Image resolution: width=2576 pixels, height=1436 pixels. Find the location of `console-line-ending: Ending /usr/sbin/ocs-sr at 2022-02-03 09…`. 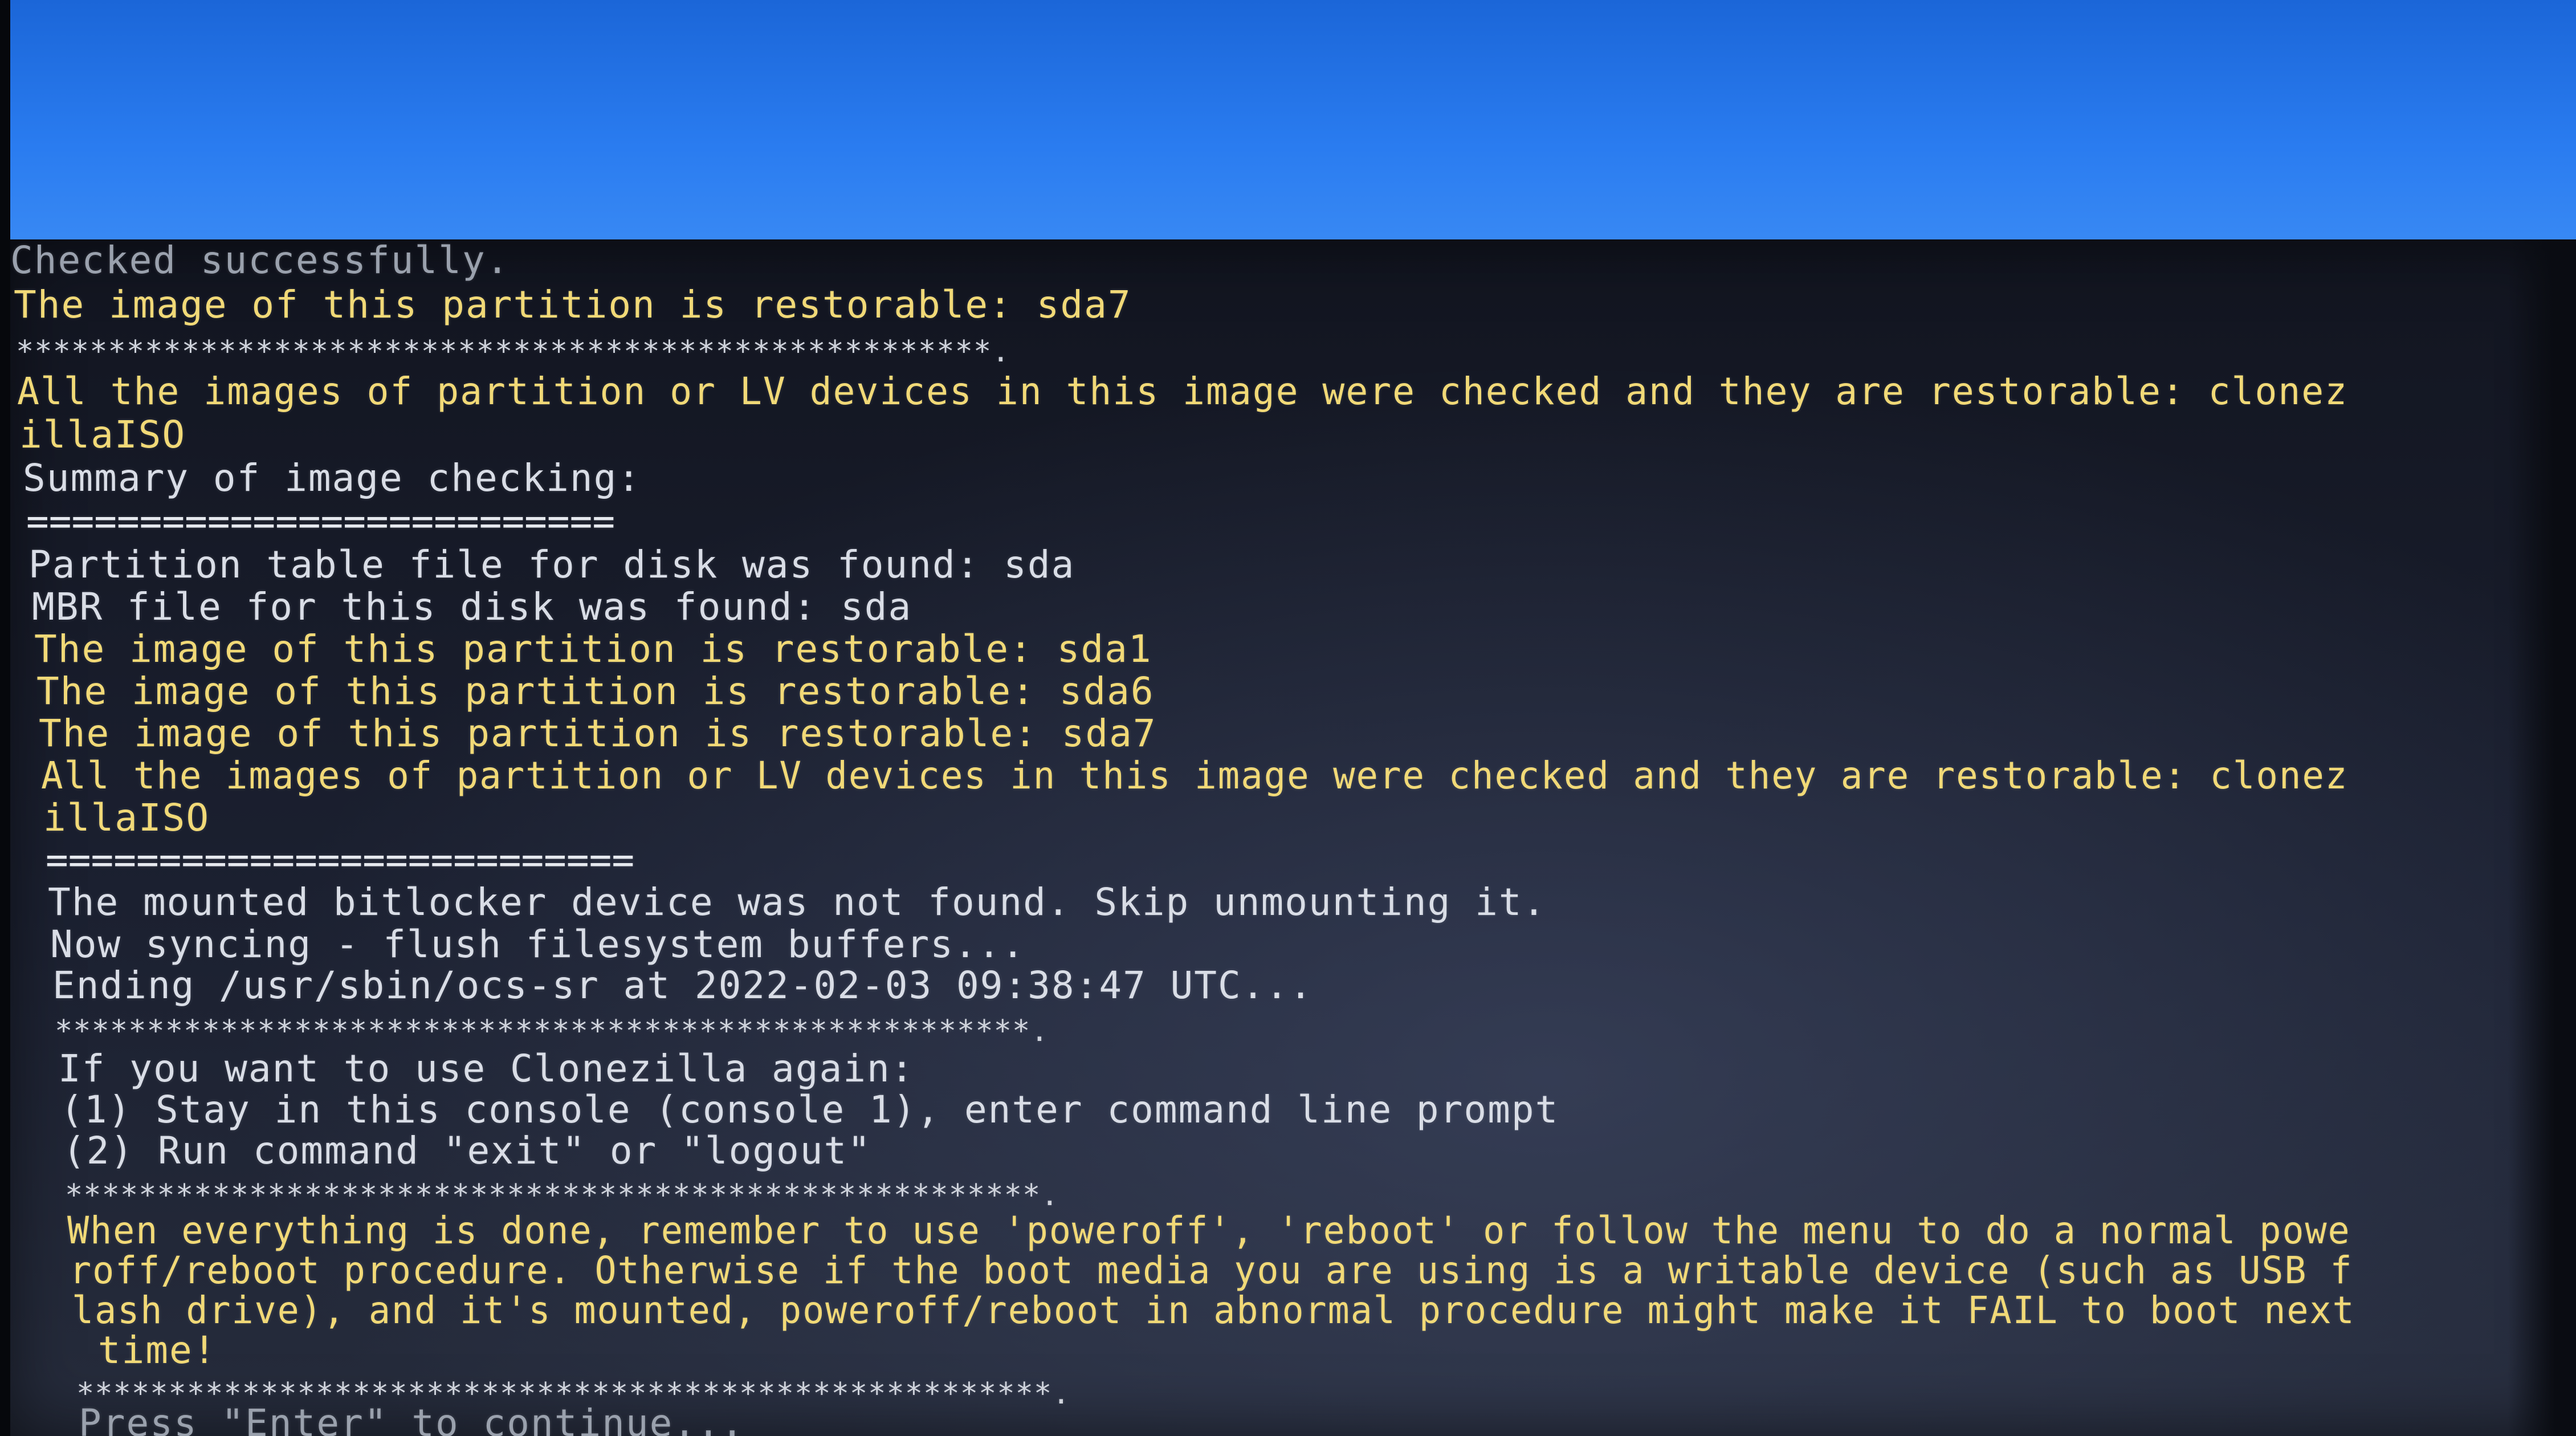

console-line-ending: Ending /usr/sbin/ocs-sr at 2022-02-03 09… is located at coordinates (682, 985).